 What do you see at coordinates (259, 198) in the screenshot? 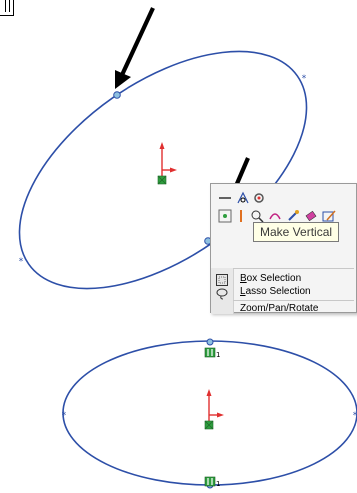
I see `smart-dimension-icon` at bounding box center [259, 198].